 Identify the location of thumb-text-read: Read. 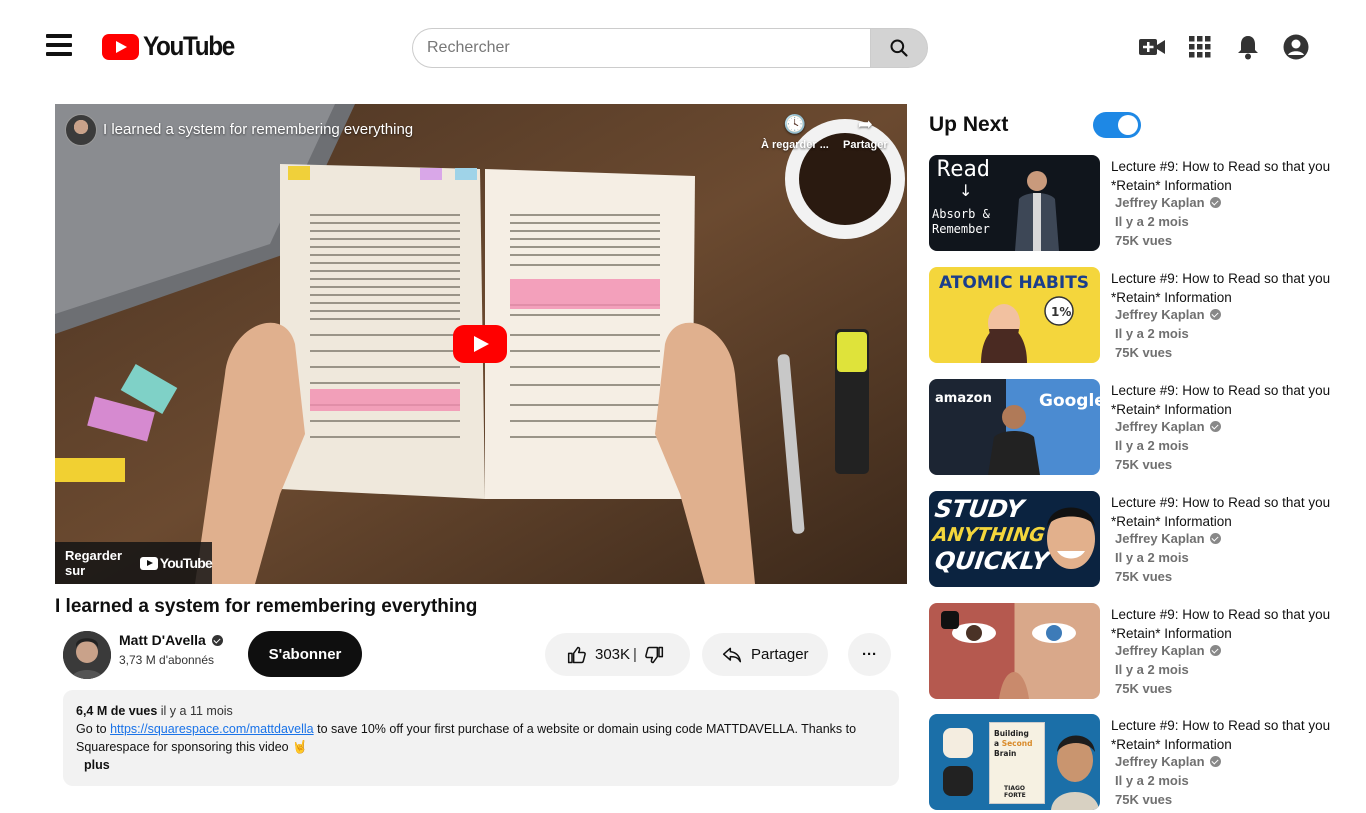
(963, 169).